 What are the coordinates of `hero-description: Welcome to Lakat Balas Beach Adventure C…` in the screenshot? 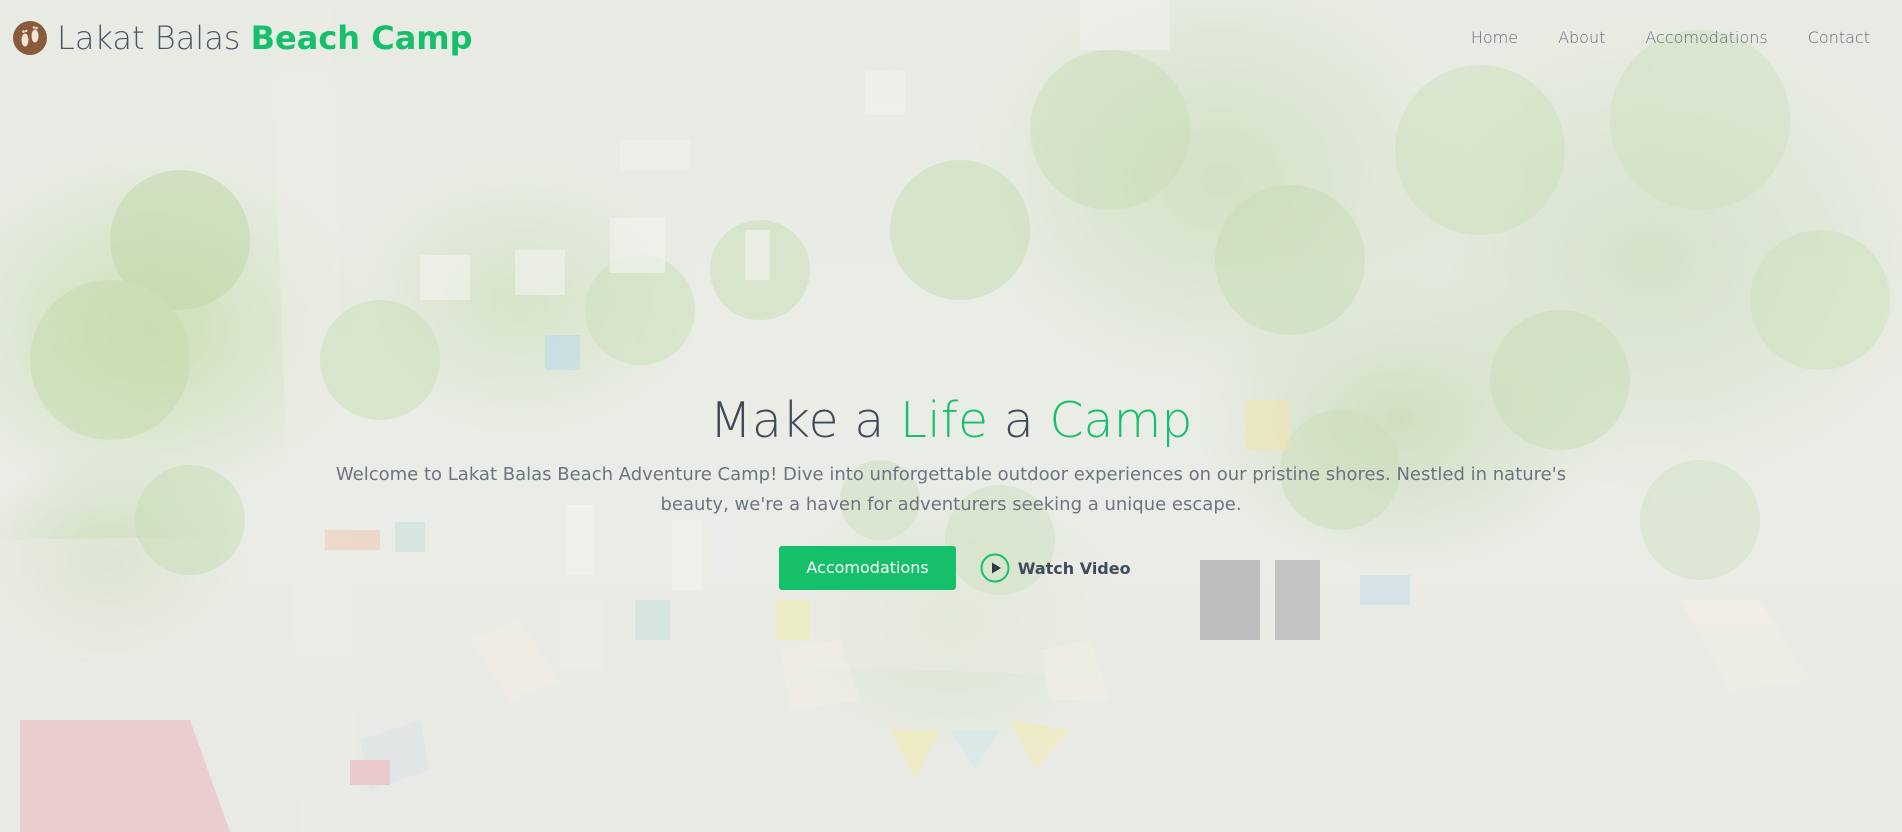 It's located at (951, 489).